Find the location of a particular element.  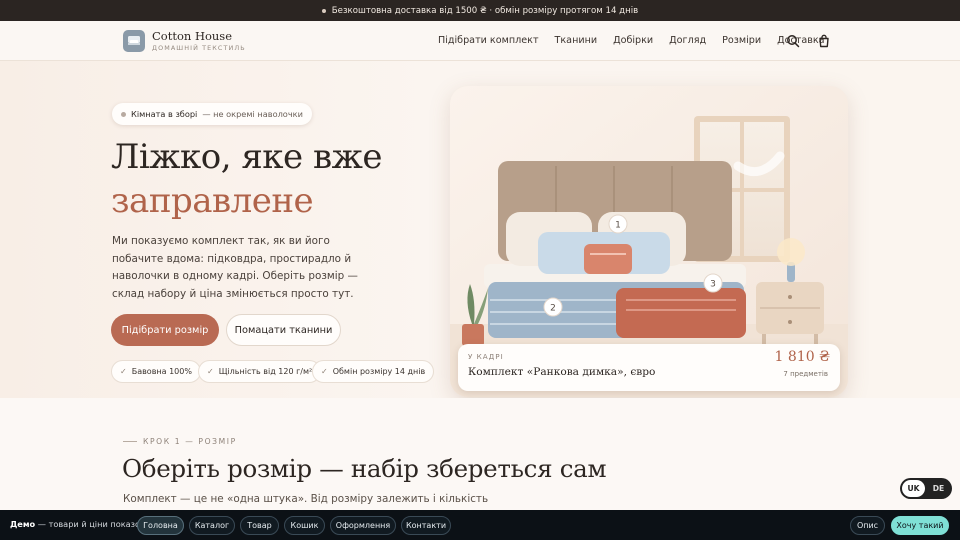

hero-chip: Кімната в зборі — не окремі наволочки is located at coordinates (212, 114).